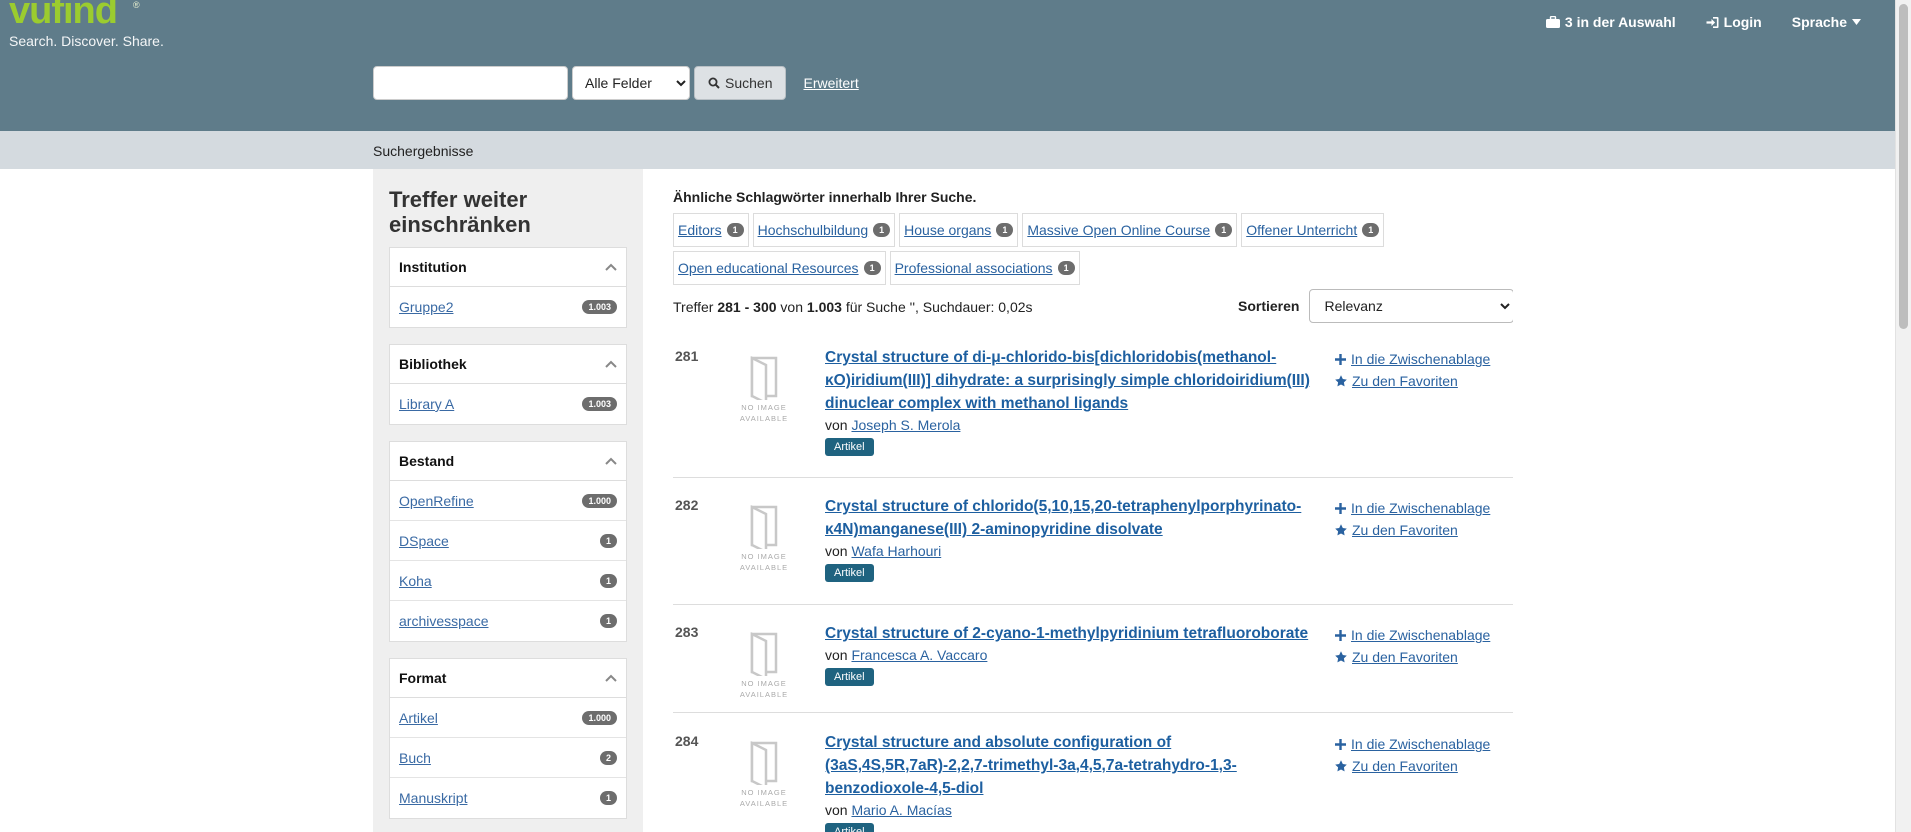  I want to click on similar-subject-count: 1, so click(1224, 230).